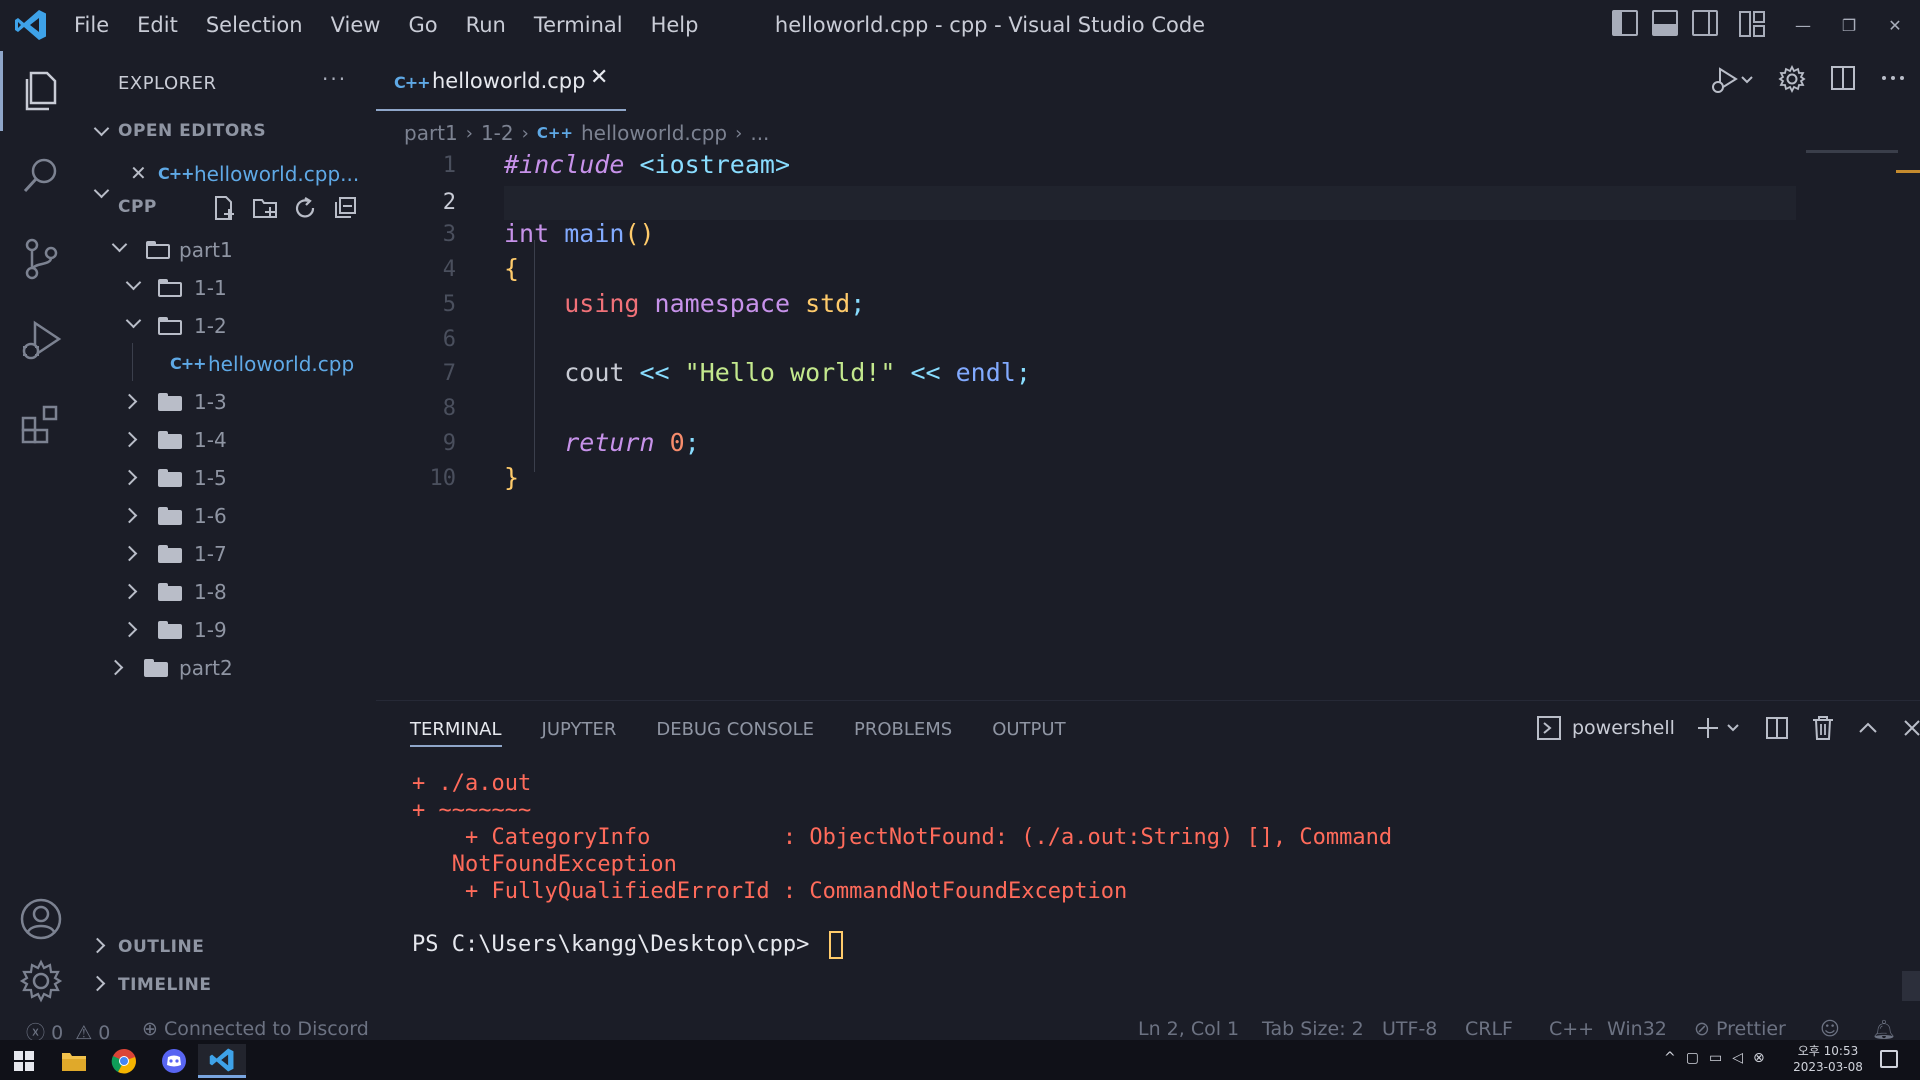 The height and width of the screenshot is (1080, 1920). I want to click on encoding: UTF-8, so click(1409, 1029).